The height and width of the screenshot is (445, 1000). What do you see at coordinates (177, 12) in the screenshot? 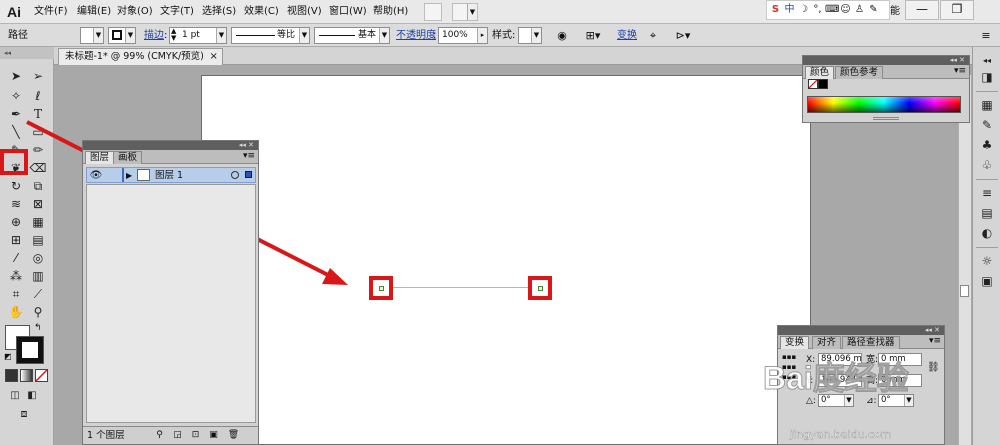
I see `menu-type: 文字(T)` at bounding box center [177, 12].